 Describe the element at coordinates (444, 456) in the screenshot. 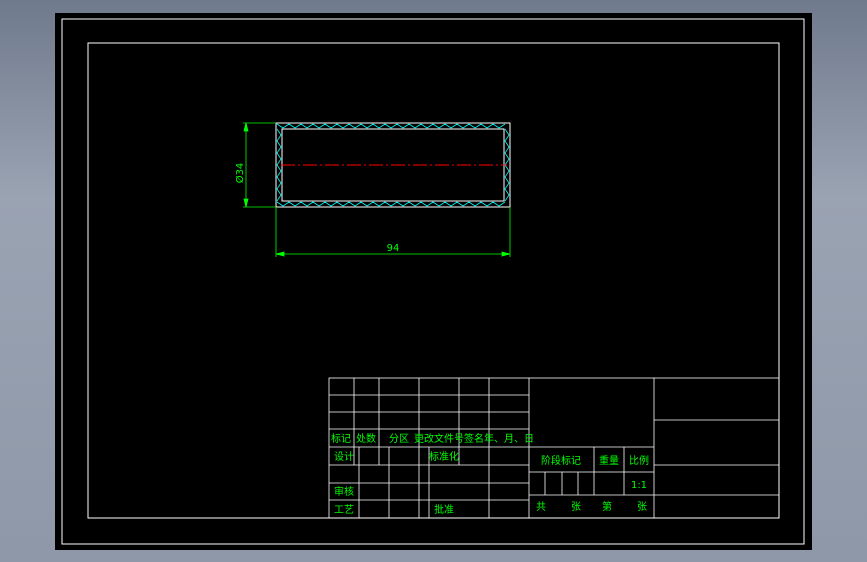

I see `standardization-label: 标准化` at that location.